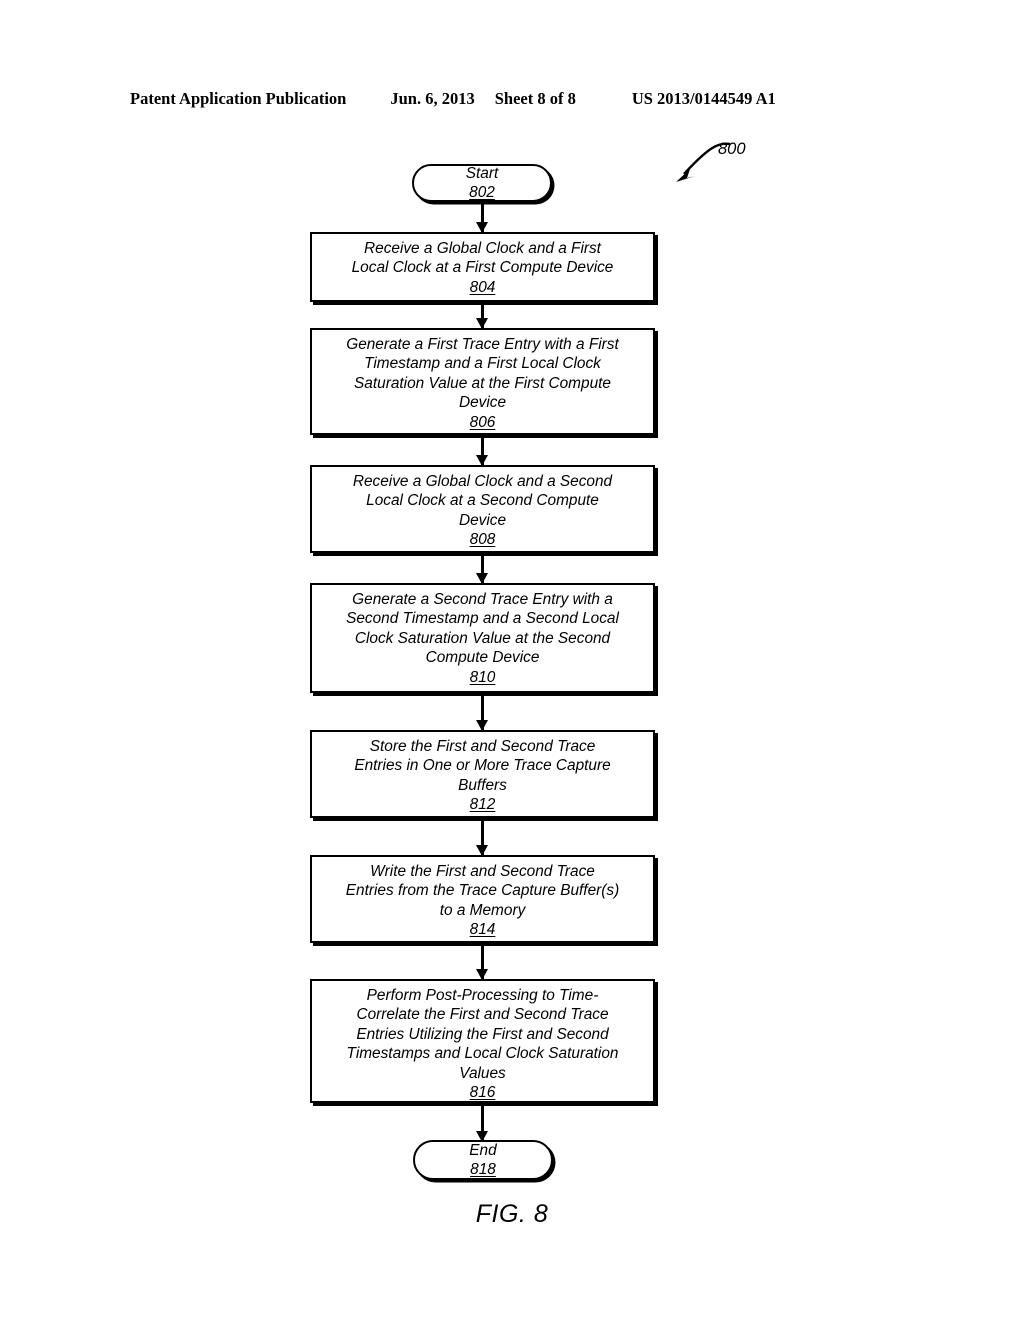  What do you see at coordinates (482, 871) in the screenshot?
I see `node-text-line: Write the First and Second Trace` at bounding box center [482, 871].